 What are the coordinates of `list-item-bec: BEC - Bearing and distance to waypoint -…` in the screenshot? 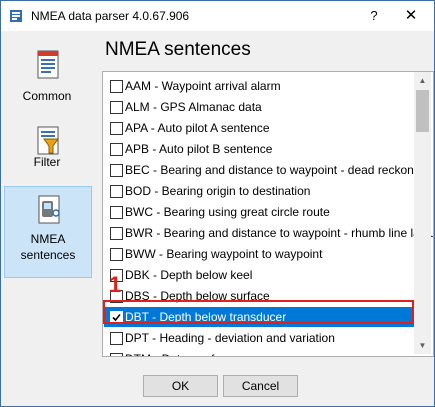 It's located at (267, 170).